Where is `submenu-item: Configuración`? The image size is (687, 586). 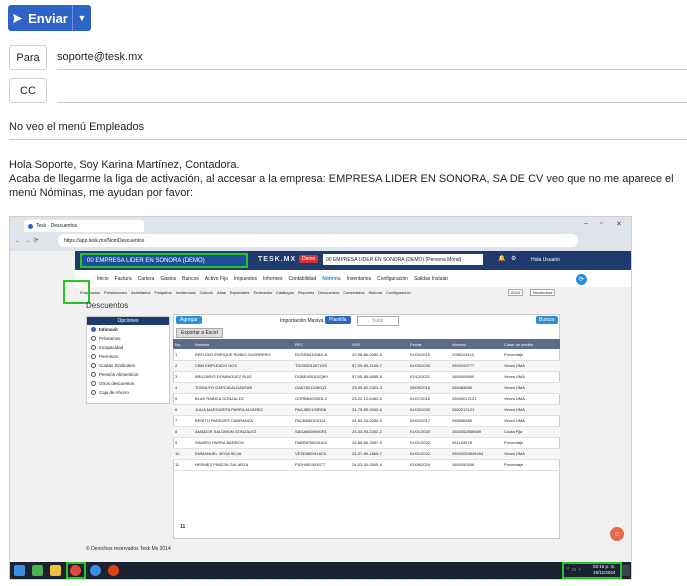 submenu-item: Configuración is located at coordinates (398, 292).